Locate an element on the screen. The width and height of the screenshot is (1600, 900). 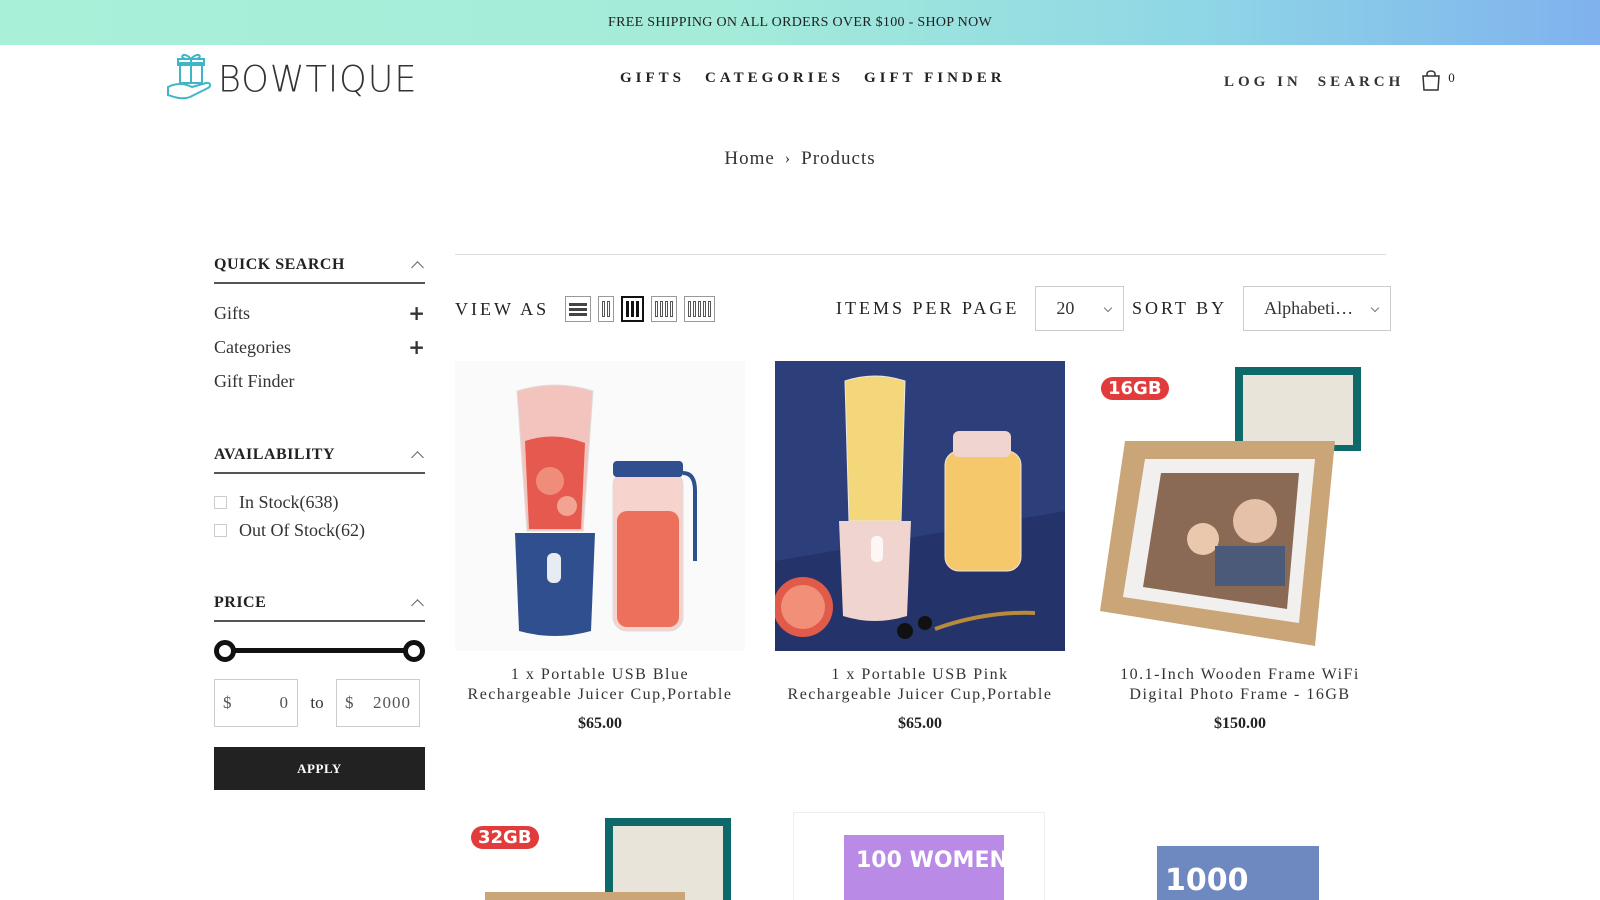
product-card: 32GB is located at coordinates (600, 855).